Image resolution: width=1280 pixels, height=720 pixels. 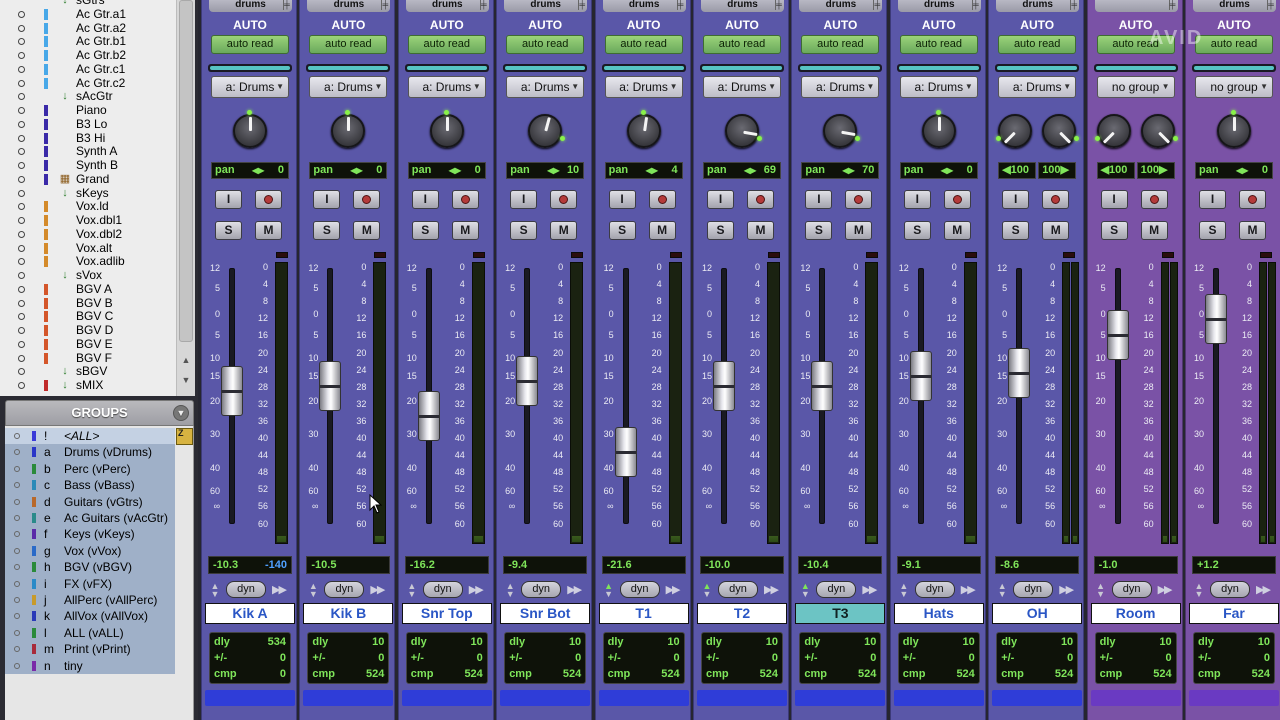 I want to click on pan-display: pan ◀▶ 4, so click(x=643, y=170).